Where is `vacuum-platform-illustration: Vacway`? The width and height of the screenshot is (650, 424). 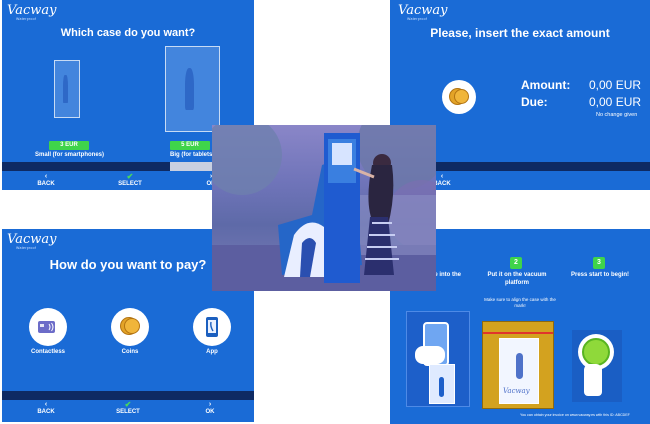 vacuum-platform-illustration: Vacway is located at coordinates (518, 365).